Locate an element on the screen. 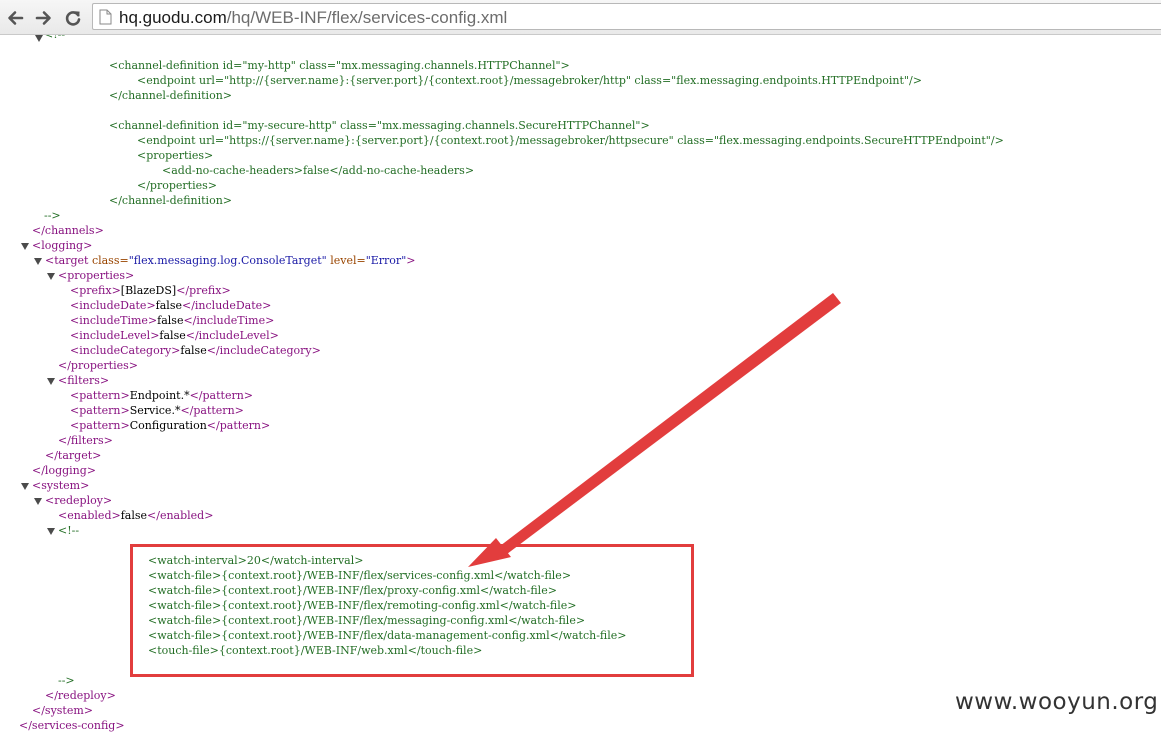  reload-button is located at coordinates (73, 18).